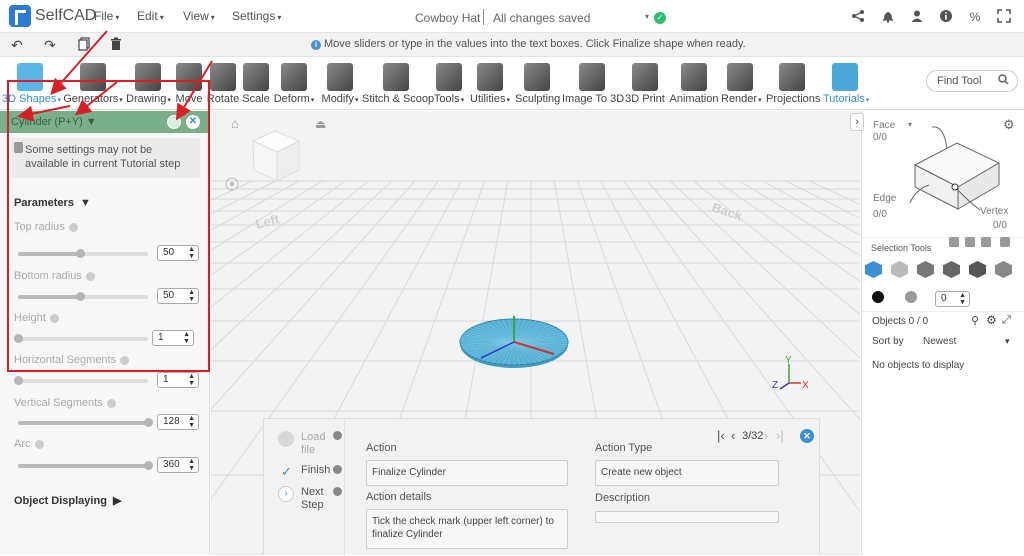 The height and width of the screenshot is (556, 1024). What do you see at coordinates (972, 81) in the screenshot?
I see `find-tool-input: Find Tool` at bounding box center [972, 81].